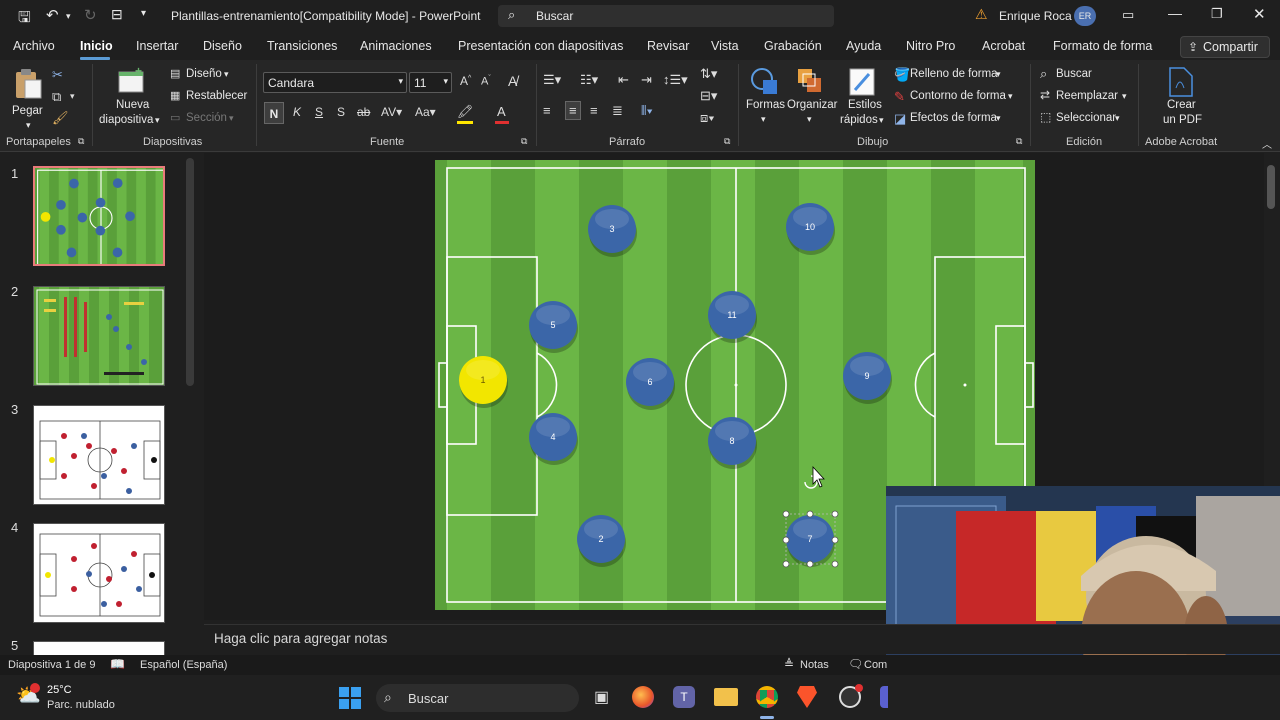  What do you see at coordinates (594, 110) in the screenshot?
I see `align-right-icon: ≡` at bounding box center [594, 110].